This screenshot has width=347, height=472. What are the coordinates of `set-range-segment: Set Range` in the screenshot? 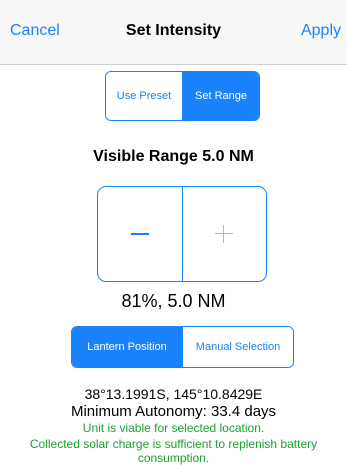 It's located at (220, 96).